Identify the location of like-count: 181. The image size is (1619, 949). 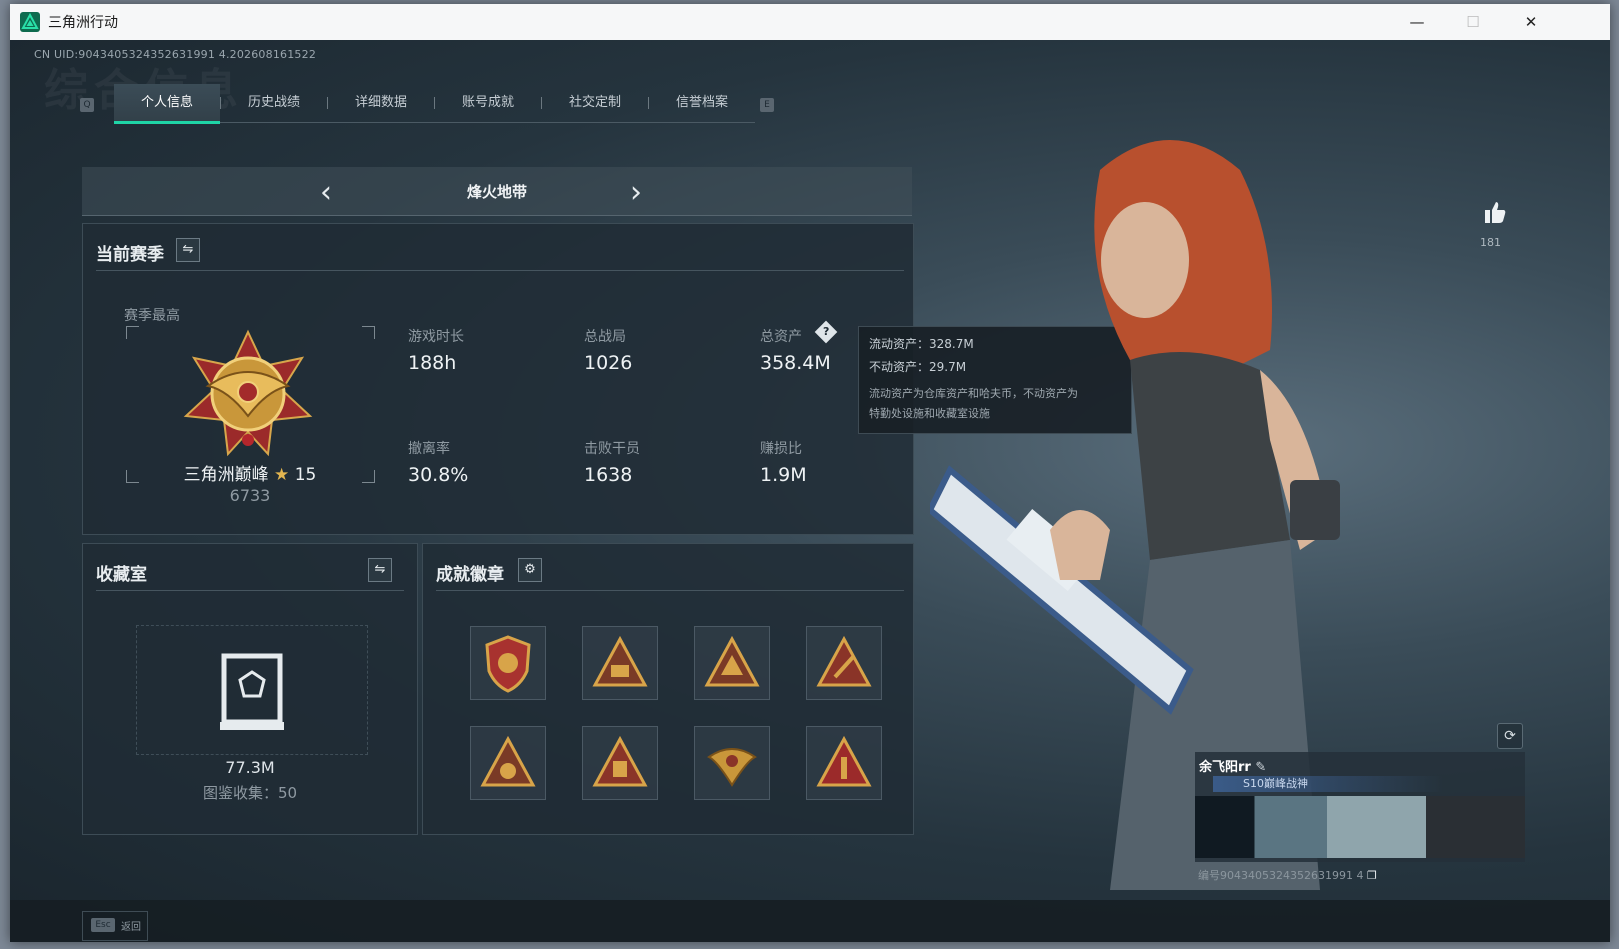
(1490, 242).